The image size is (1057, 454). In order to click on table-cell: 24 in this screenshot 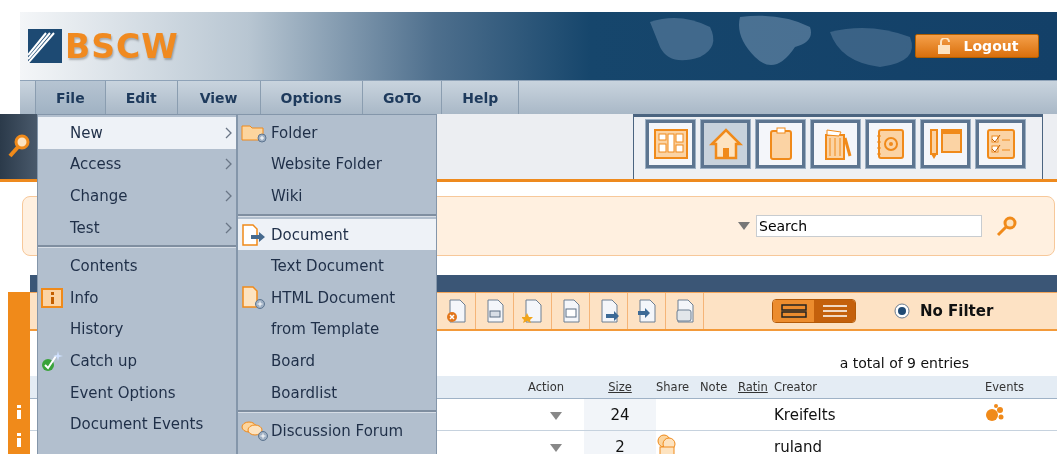, I will do `click(620, 414)`.